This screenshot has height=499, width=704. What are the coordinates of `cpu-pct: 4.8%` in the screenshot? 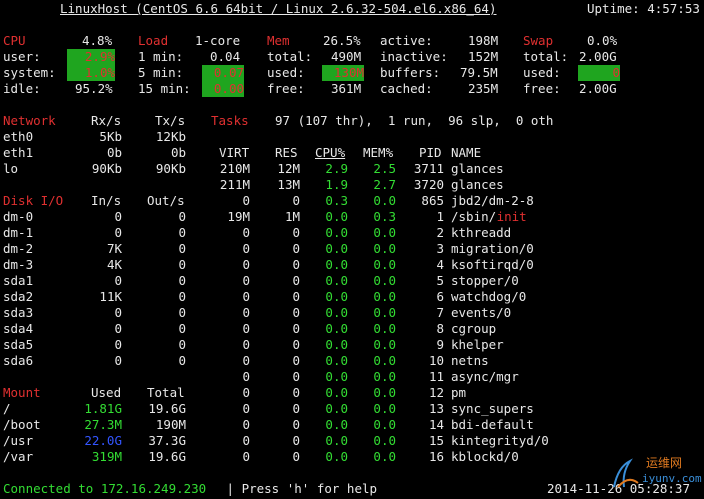 It's located at (97, 40).